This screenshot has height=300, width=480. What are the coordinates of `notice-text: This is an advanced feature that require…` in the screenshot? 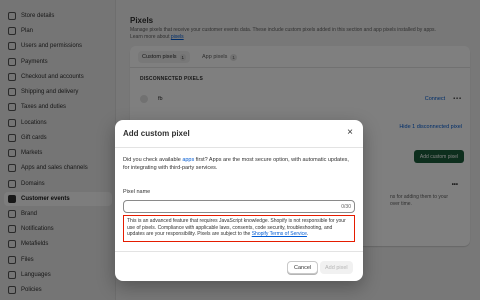 It's located at (236, 227).